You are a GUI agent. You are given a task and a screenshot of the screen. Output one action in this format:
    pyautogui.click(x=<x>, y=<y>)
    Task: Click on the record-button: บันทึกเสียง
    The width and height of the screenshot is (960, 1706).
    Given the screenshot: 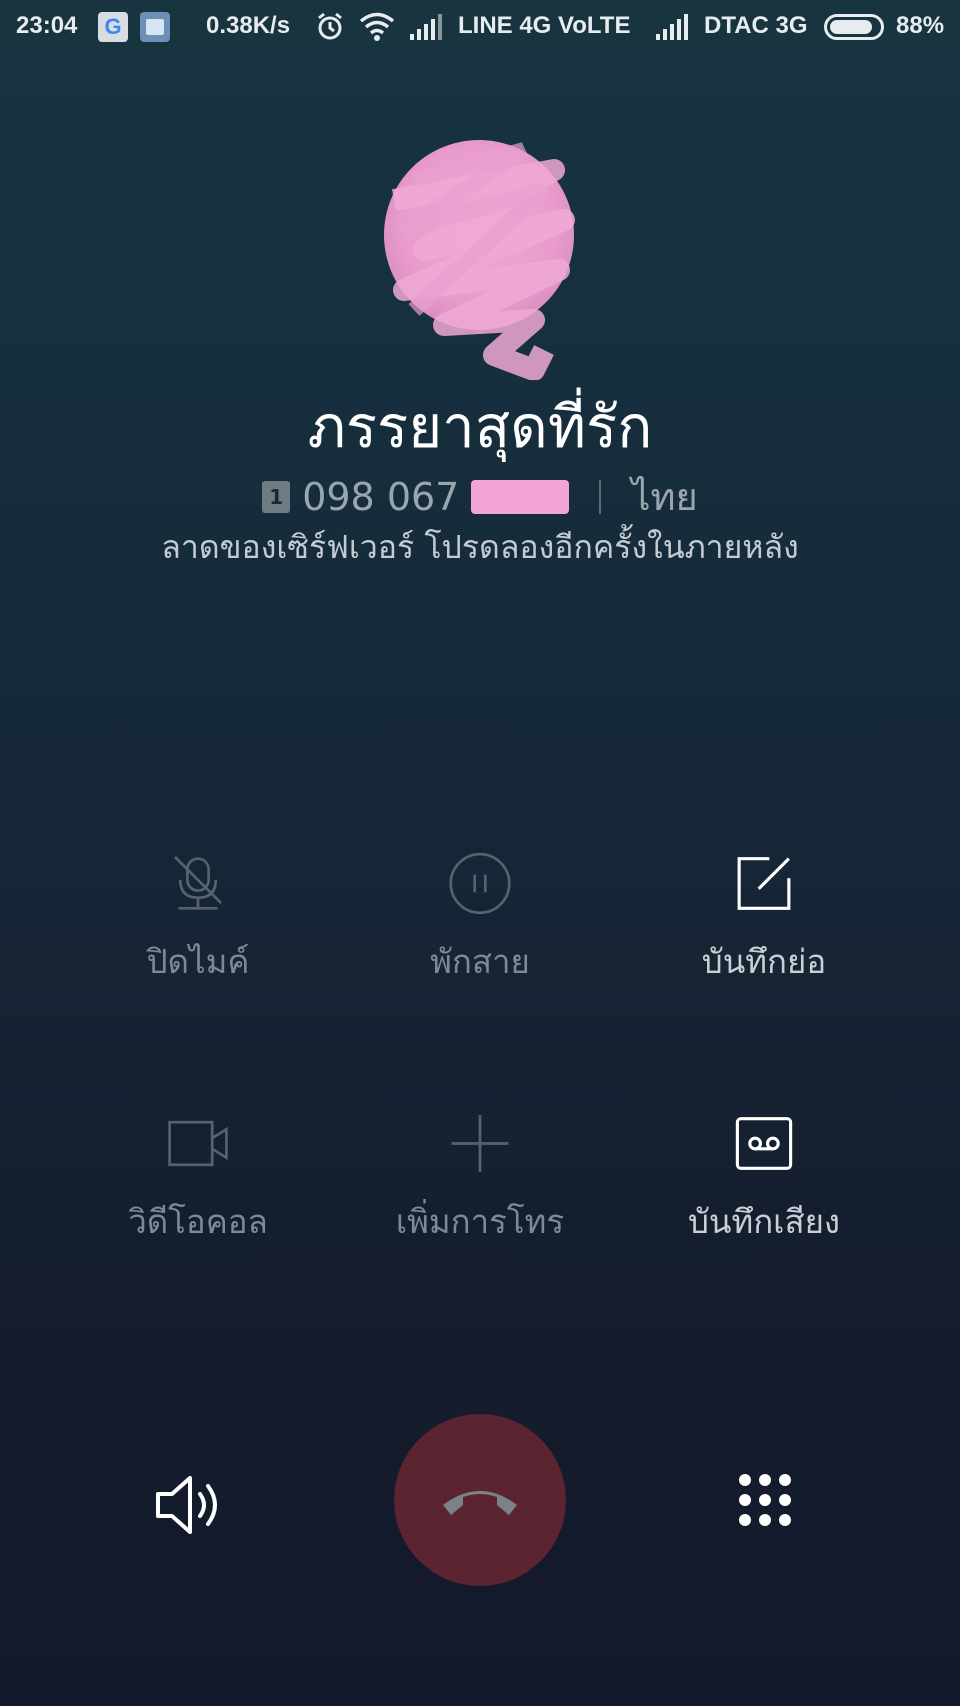 What is the action you would take?
    pyautogui.click(x=764, y=1178)
    